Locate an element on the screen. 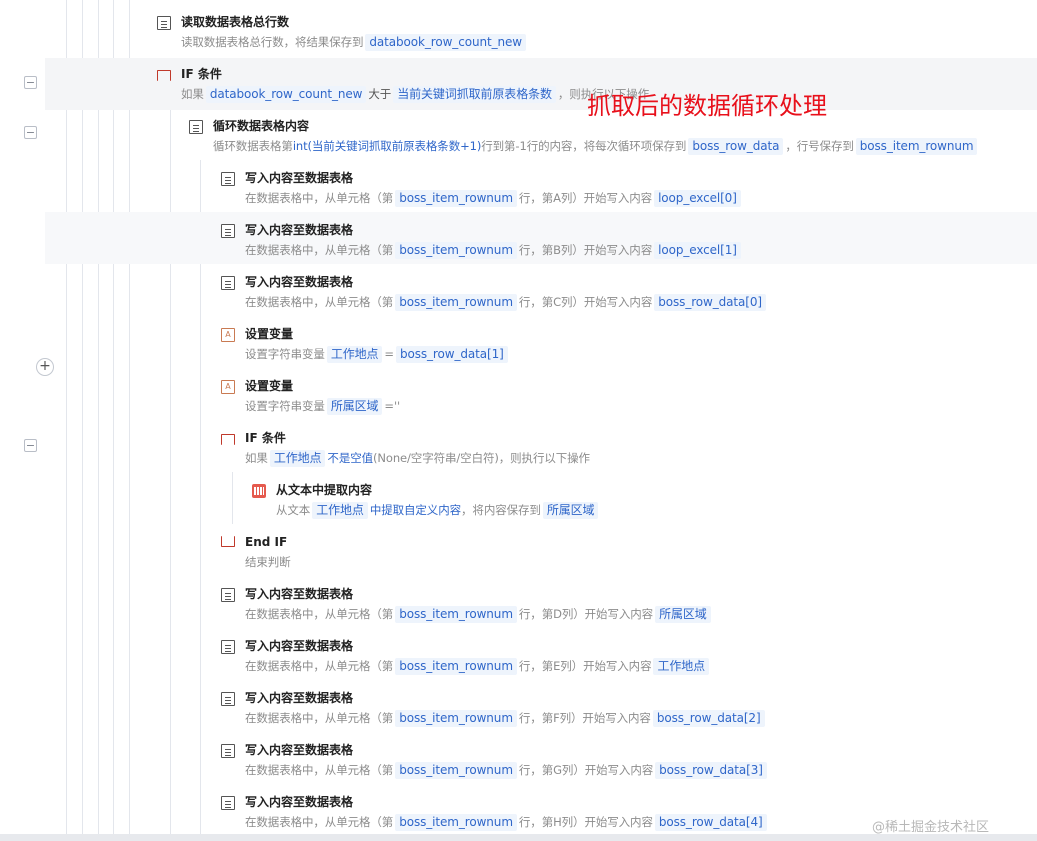  step-desc: 从文本 工作地点 中提取自定义内容，将内容保存到 所属区域 is located at coordinates (438, 510).